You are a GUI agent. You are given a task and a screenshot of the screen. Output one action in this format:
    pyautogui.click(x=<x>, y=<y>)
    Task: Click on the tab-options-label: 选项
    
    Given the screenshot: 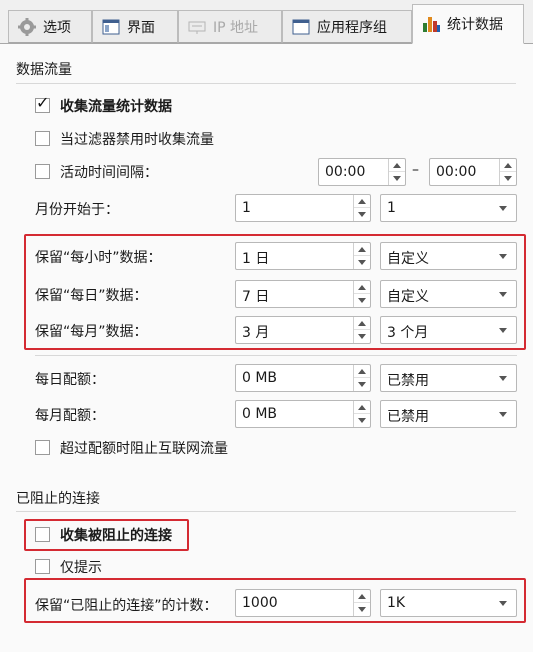 What is the action you would take?
    pyautogui.click(x=57, y=27)
    